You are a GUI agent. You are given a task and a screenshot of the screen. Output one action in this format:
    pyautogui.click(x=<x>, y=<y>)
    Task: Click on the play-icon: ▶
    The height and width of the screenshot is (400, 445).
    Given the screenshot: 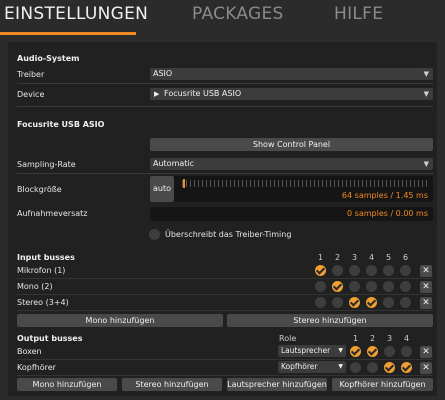 What is the action you would take?
    pyautogui.click(x=157, y=94)
    